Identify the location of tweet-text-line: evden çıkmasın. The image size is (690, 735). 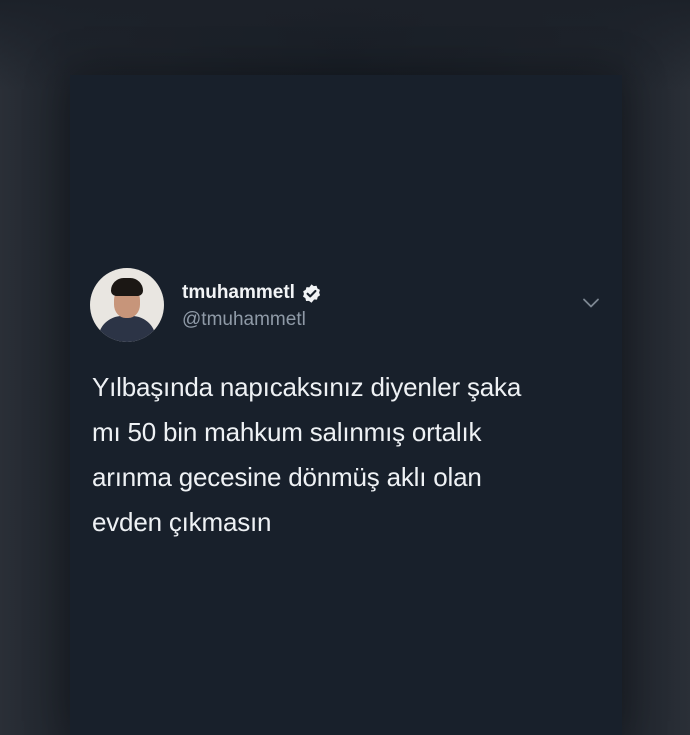
(182, 522).